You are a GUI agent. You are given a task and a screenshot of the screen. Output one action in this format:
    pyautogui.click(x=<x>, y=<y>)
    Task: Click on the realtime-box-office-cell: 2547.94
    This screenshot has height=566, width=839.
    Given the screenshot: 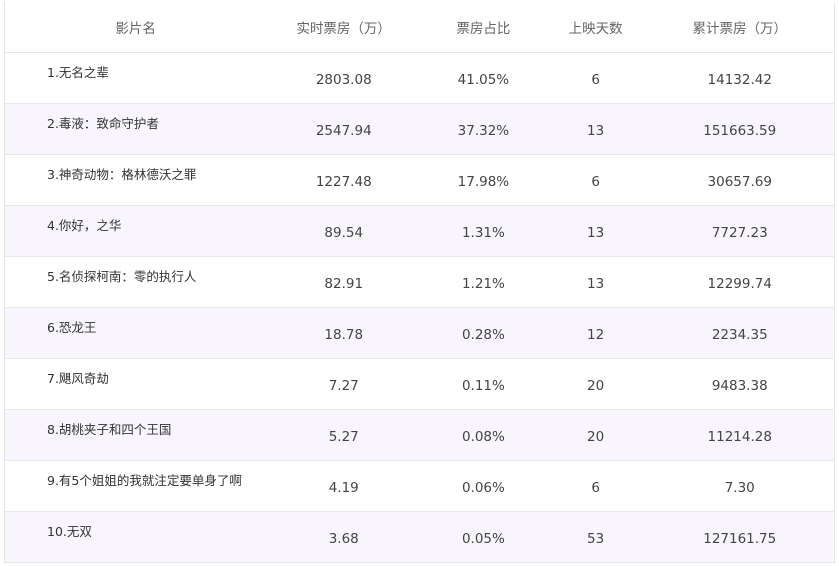 What is the action you would take?
    pyautogui.click(x=343, y=131)
    